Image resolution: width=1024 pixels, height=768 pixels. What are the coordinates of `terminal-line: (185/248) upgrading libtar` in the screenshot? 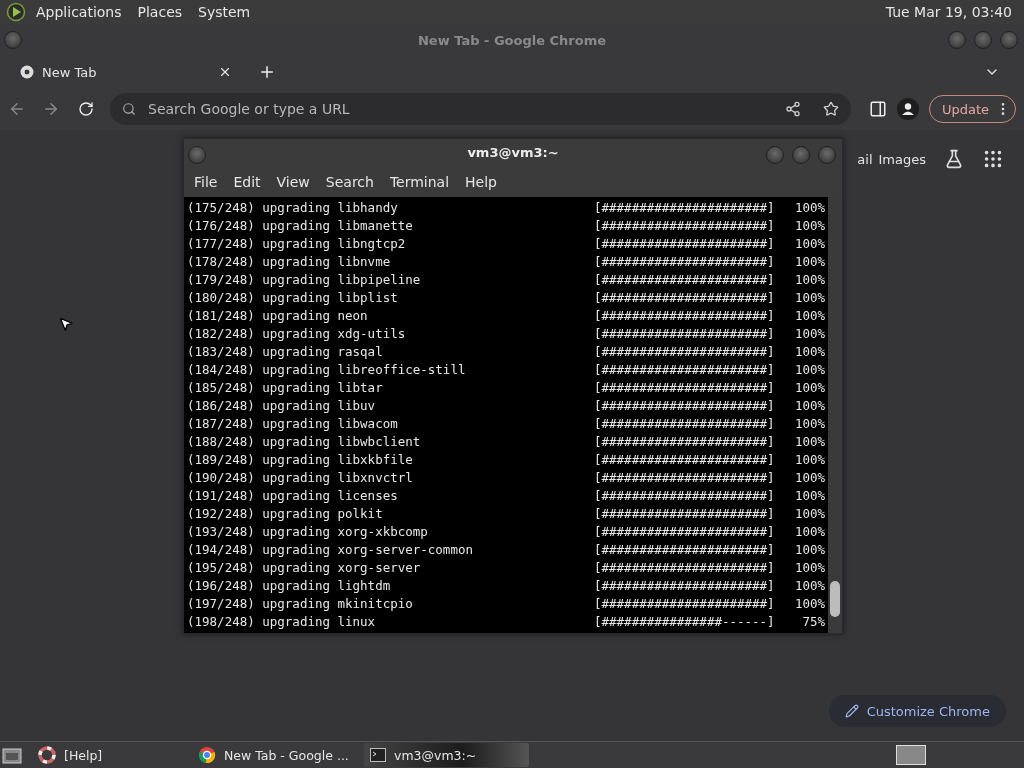 It's located at (285, 387).